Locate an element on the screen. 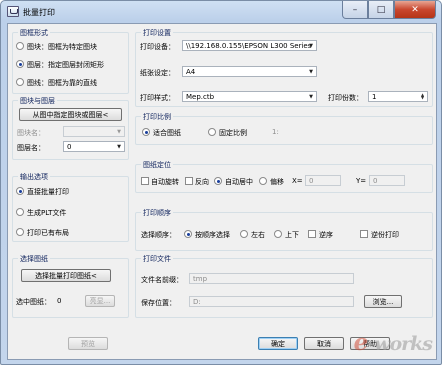 The width and height of the screenshot is (442, 365). frame-radio-layer is located at coordinates (20, 64).